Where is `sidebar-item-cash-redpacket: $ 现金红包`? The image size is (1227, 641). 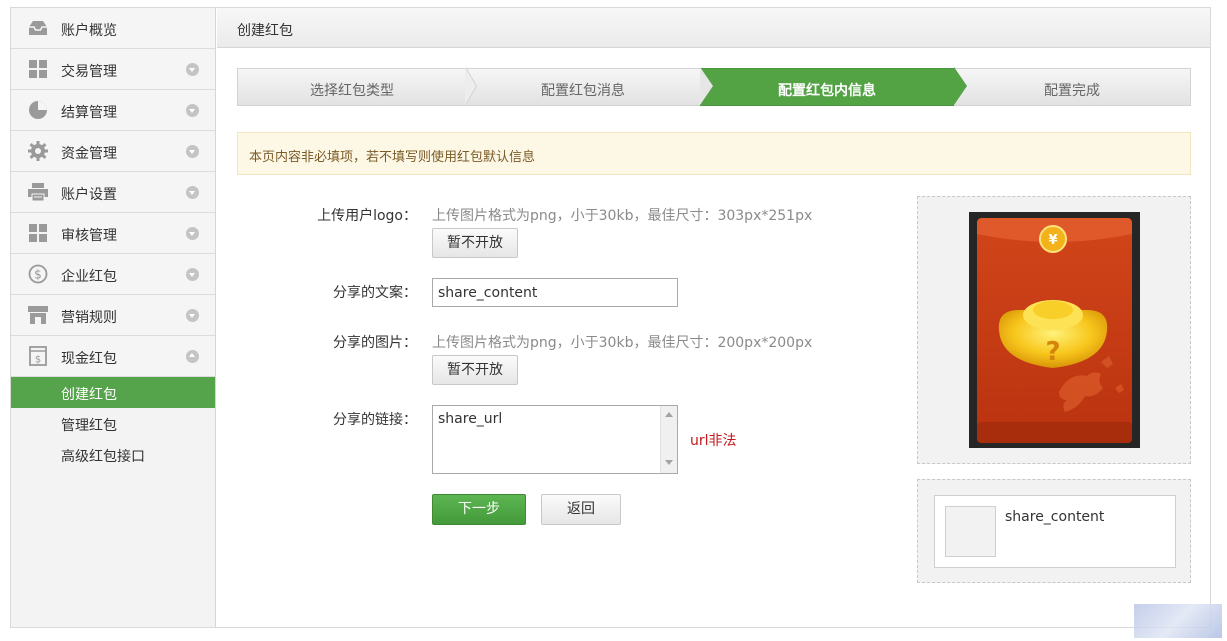
sidebar-item-cash-redpacket: $ 现金红包 is located at coordinates (113, 356).